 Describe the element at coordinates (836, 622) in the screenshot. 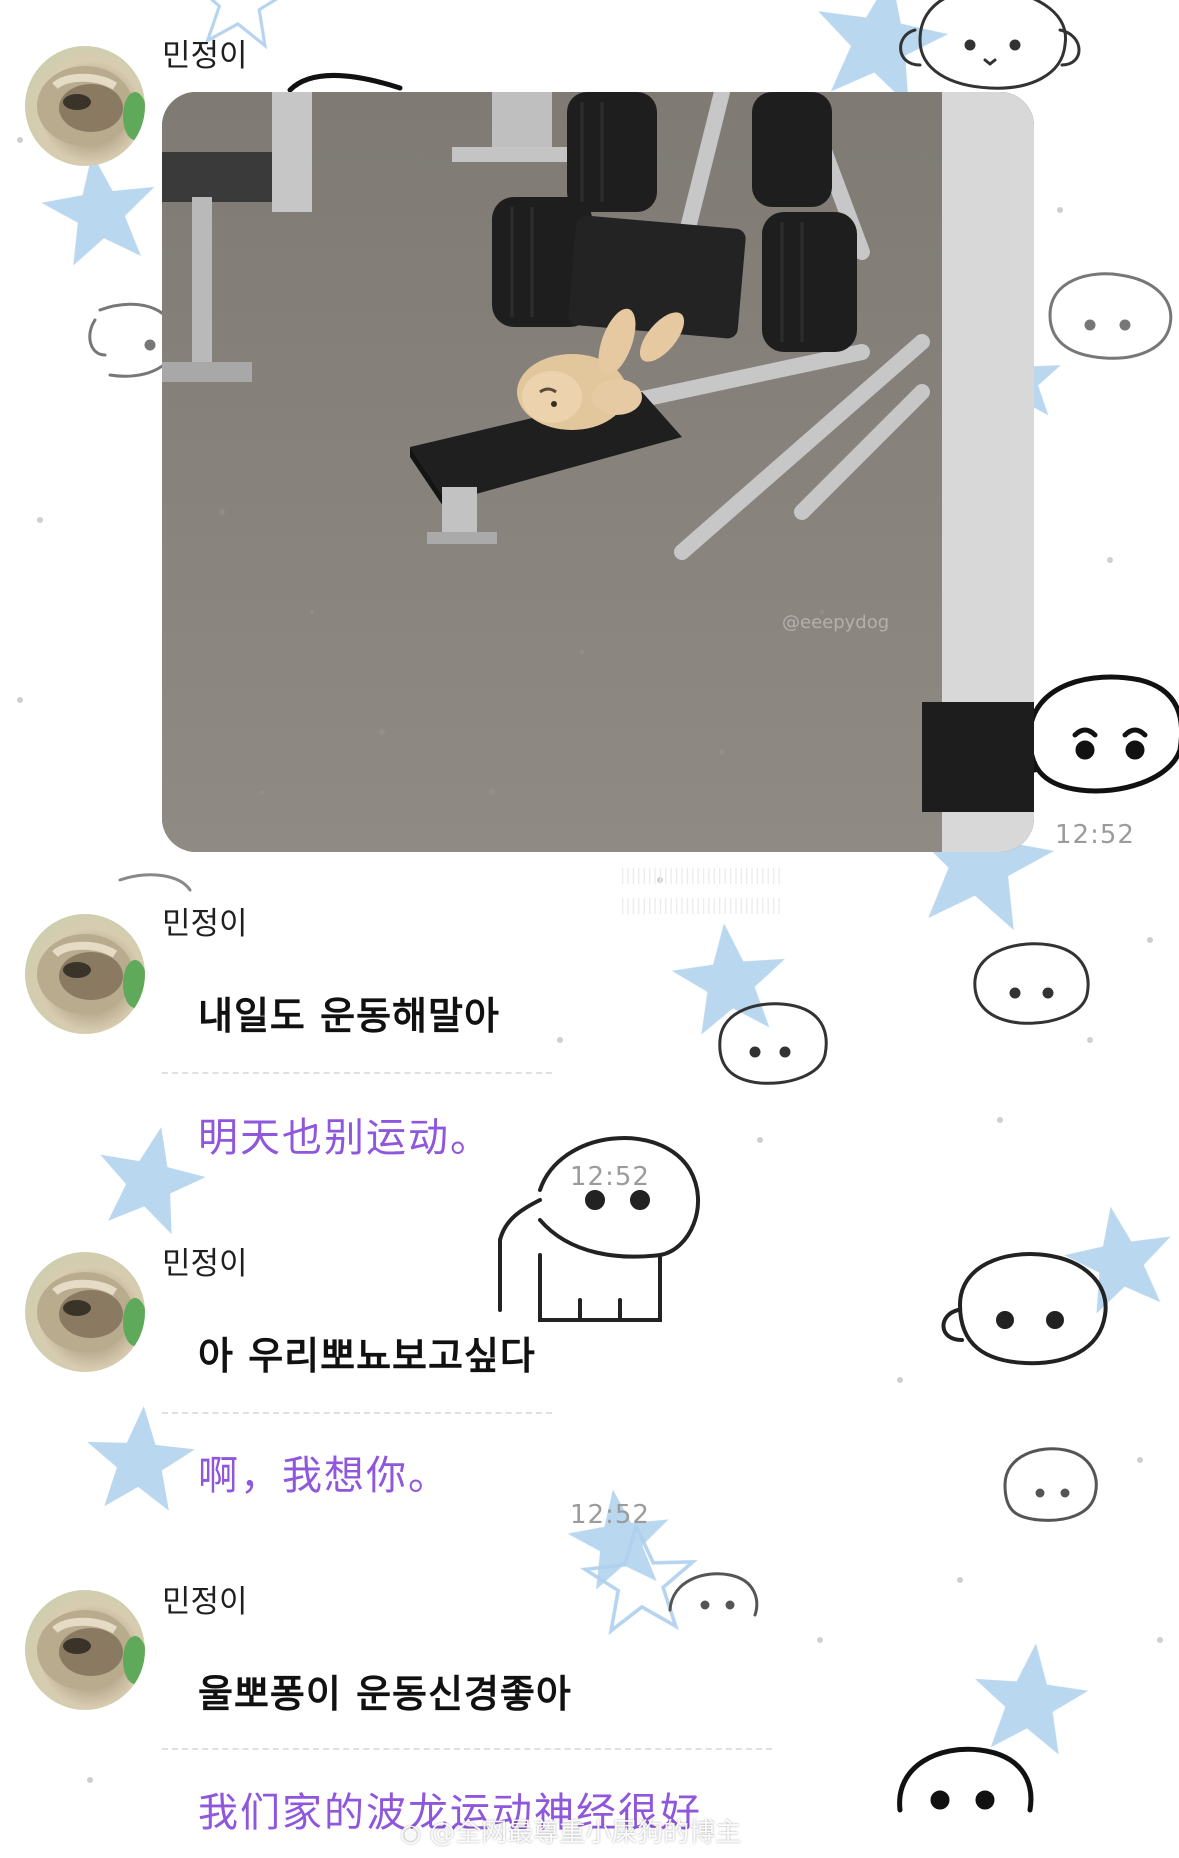

I see `photo-watermark: @eeepydog` at that location.